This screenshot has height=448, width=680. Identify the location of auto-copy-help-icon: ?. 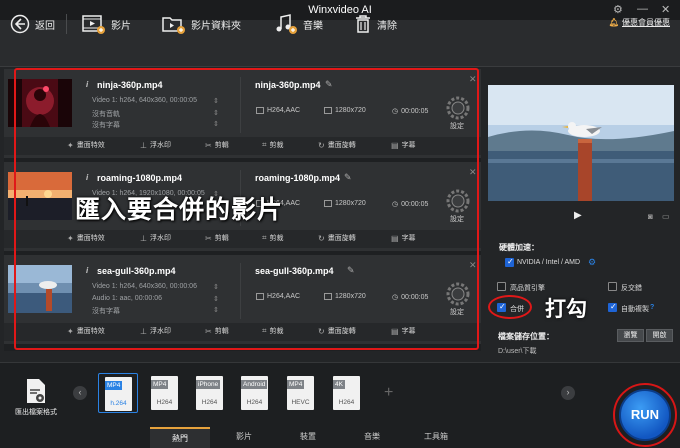
(652, 307).